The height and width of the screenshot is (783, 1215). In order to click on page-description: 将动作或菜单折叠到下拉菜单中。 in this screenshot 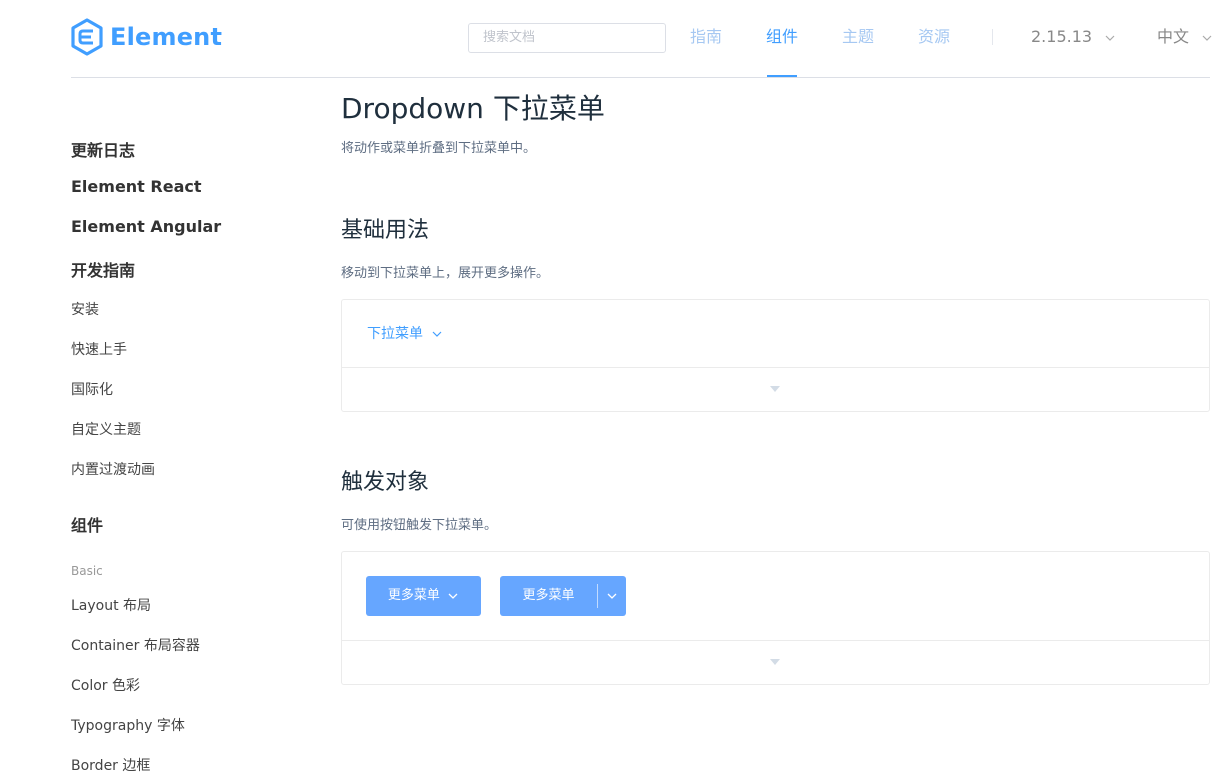, I will do `click(439, 148)`.